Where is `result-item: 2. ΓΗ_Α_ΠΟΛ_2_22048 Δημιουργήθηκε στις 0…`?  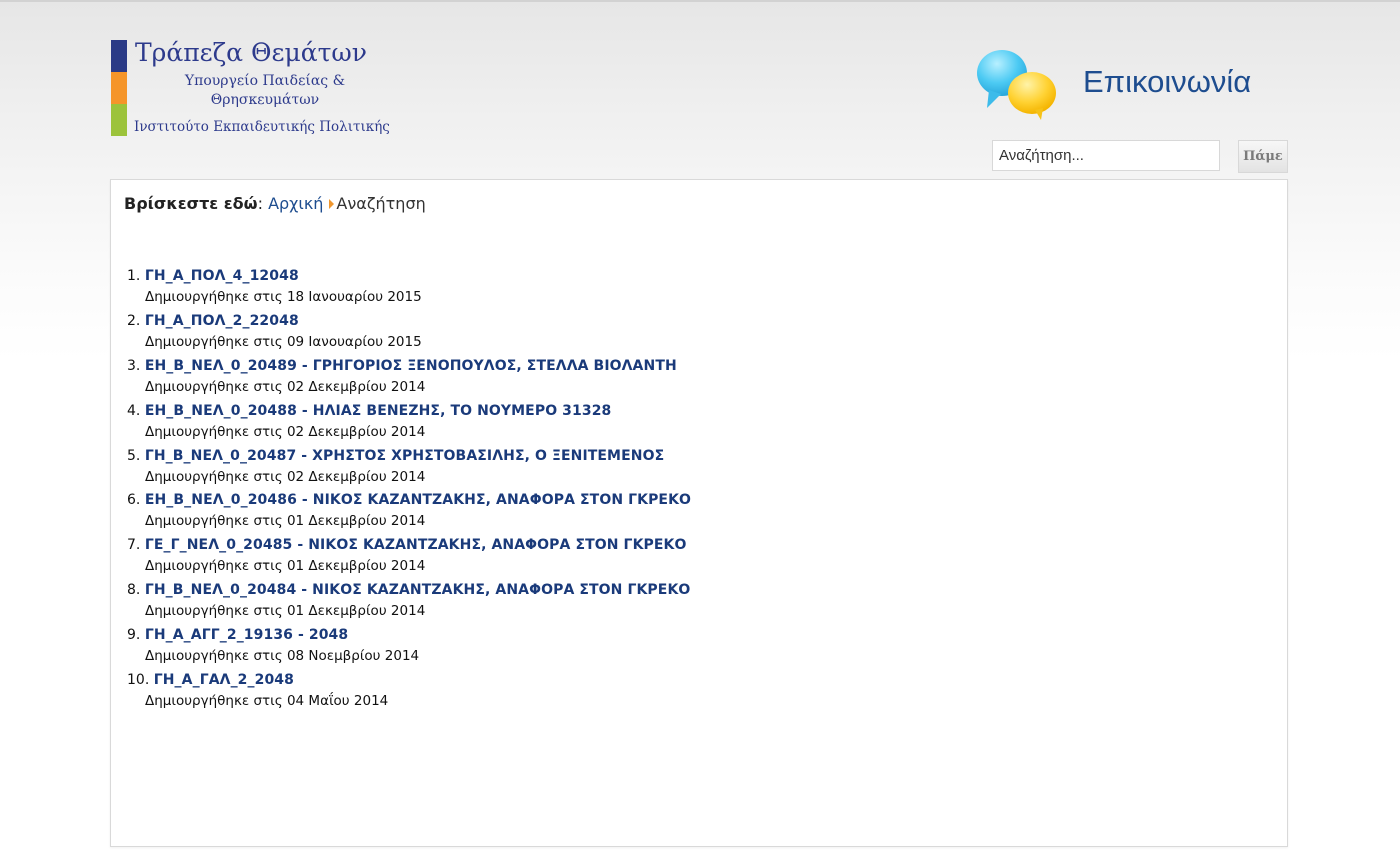 result-item: 2. ΓΗ_Α_ΠΟΛ_2_22048 Δημιουργήθηκε στις 0… is located at coordinates (409, 333).